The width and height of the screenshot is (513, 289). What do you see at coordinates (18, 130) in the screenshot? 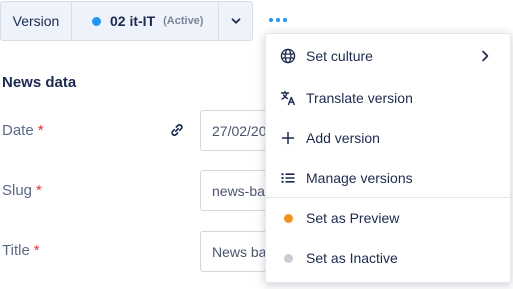
I see `date-label-text: Date` at bounding box center [18, 130].